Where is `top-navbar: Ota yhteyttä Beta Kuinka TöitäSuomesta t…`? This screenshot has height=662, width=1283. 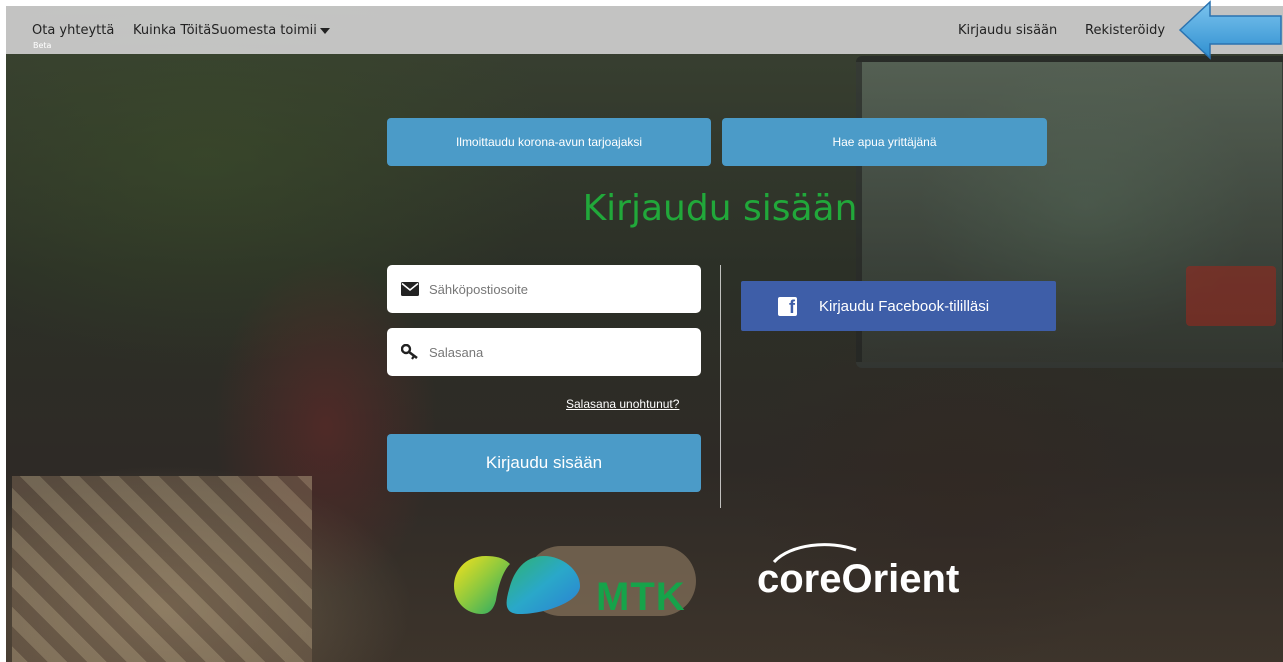
top-navbar: Ota yhteyttä Beta Kuinka TöitäSuomesta t… is located at coordinates (644, 30).